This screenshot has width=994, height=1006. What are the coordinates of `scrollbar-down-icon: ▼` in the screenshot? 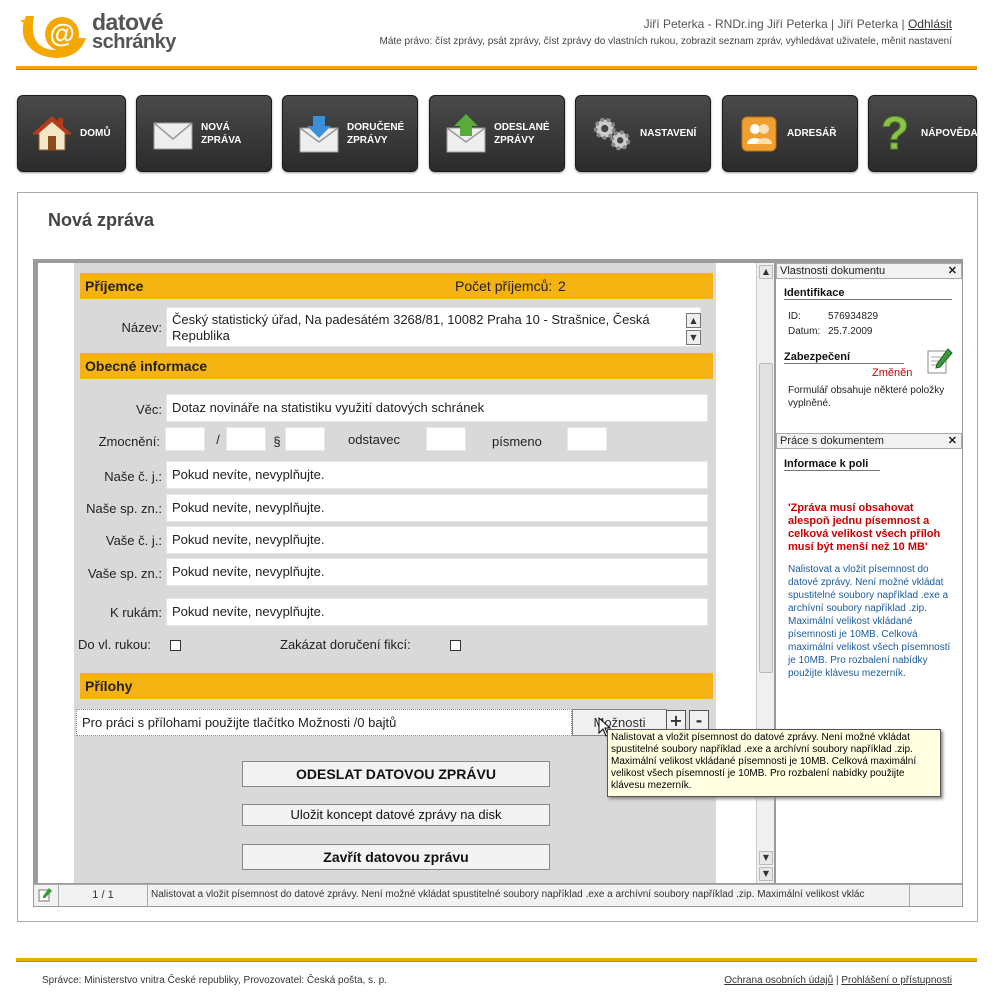 It's located at (766, 858).